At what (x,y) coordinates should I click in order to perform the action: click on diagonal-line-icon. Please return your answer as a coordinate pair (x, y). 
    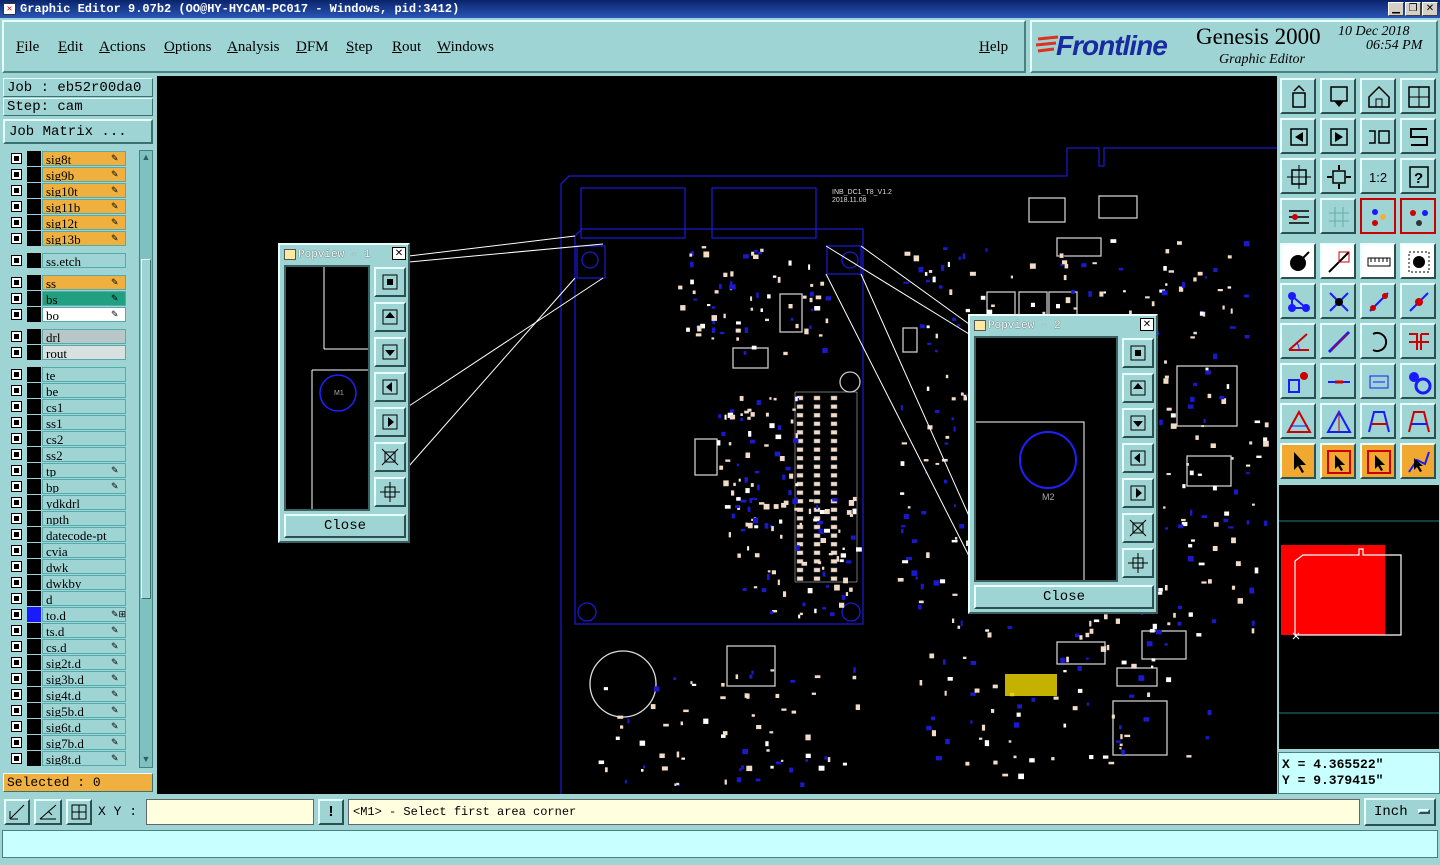
    Looking at the image, I should click on (1338, 341).